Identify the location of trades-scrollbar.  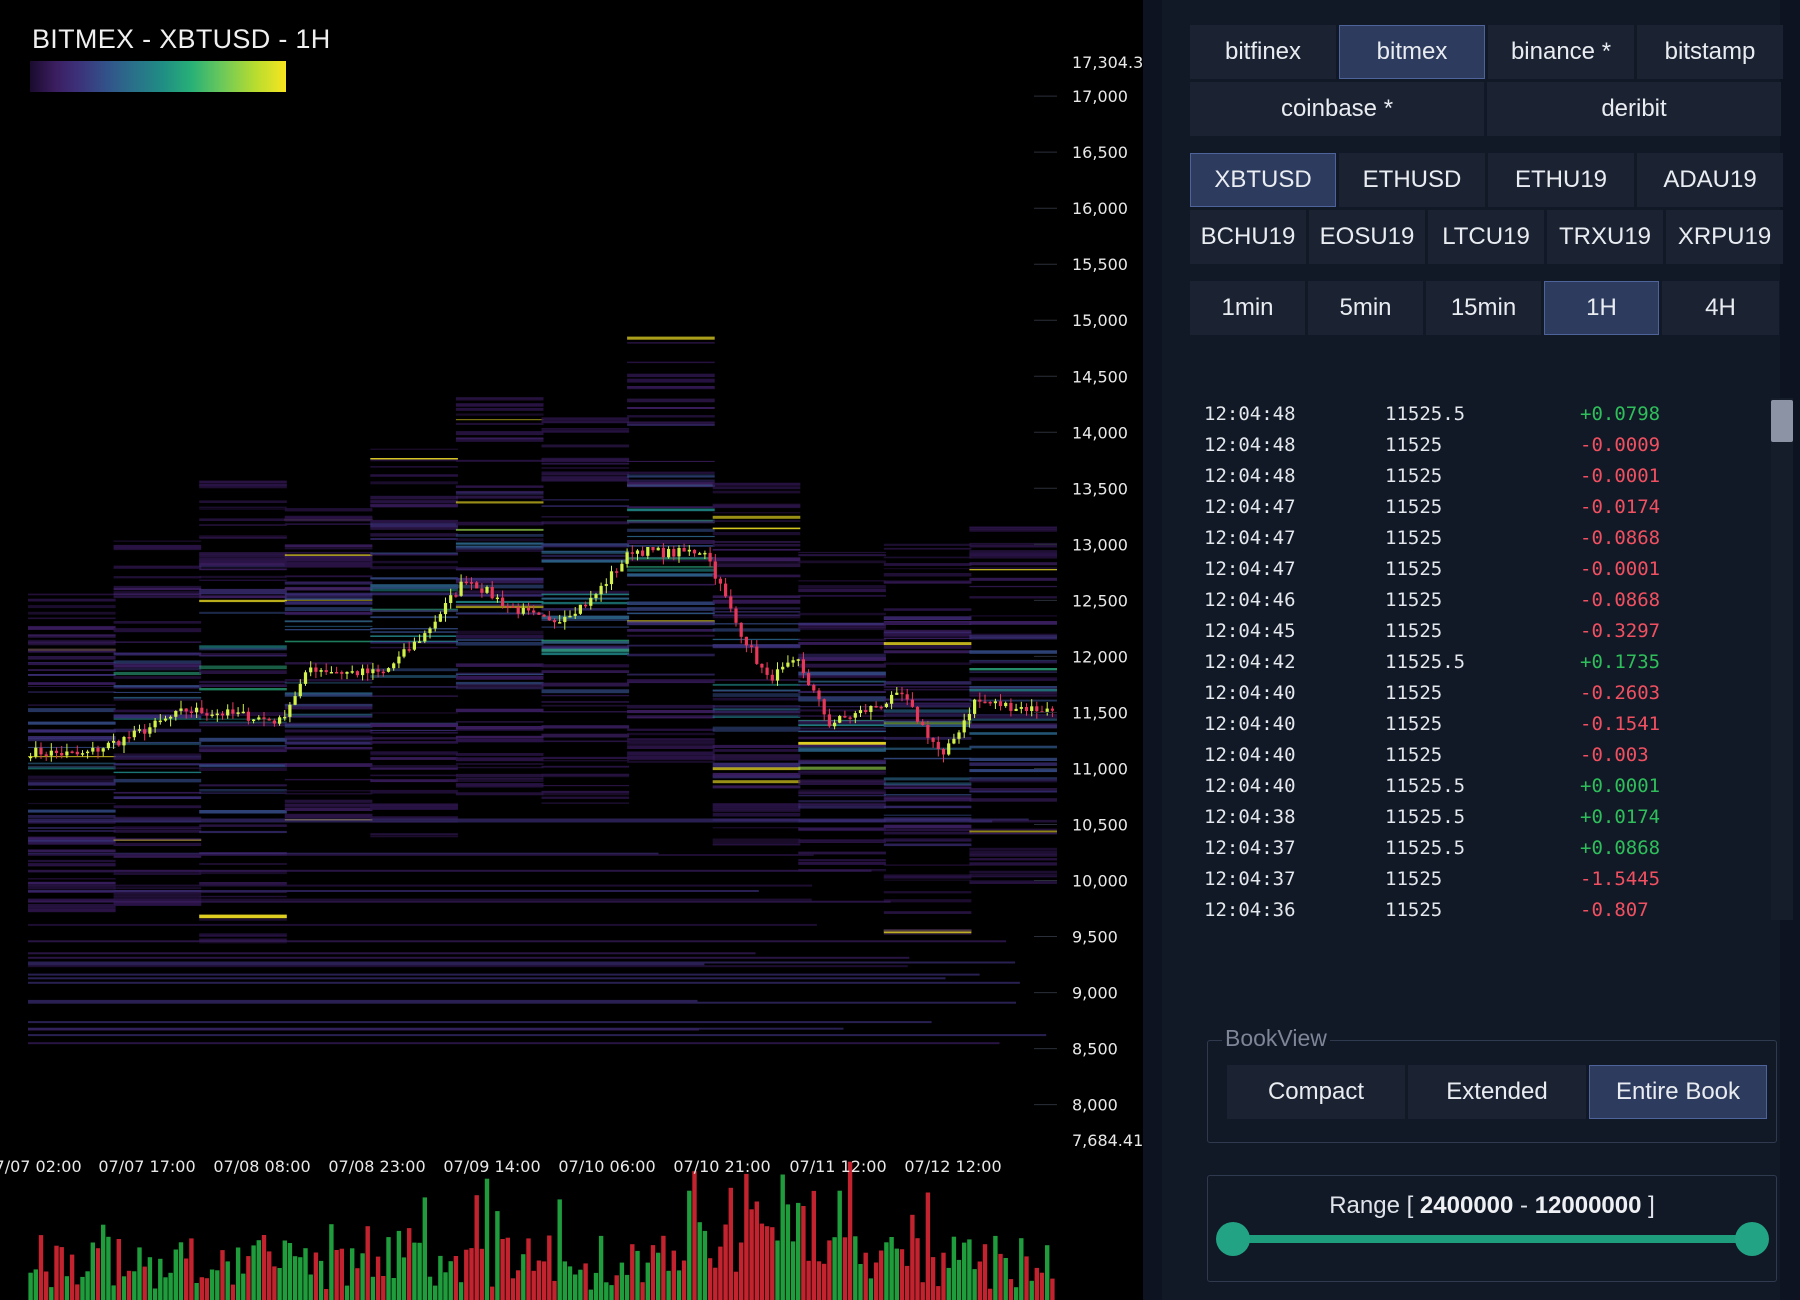
(1782, 659).